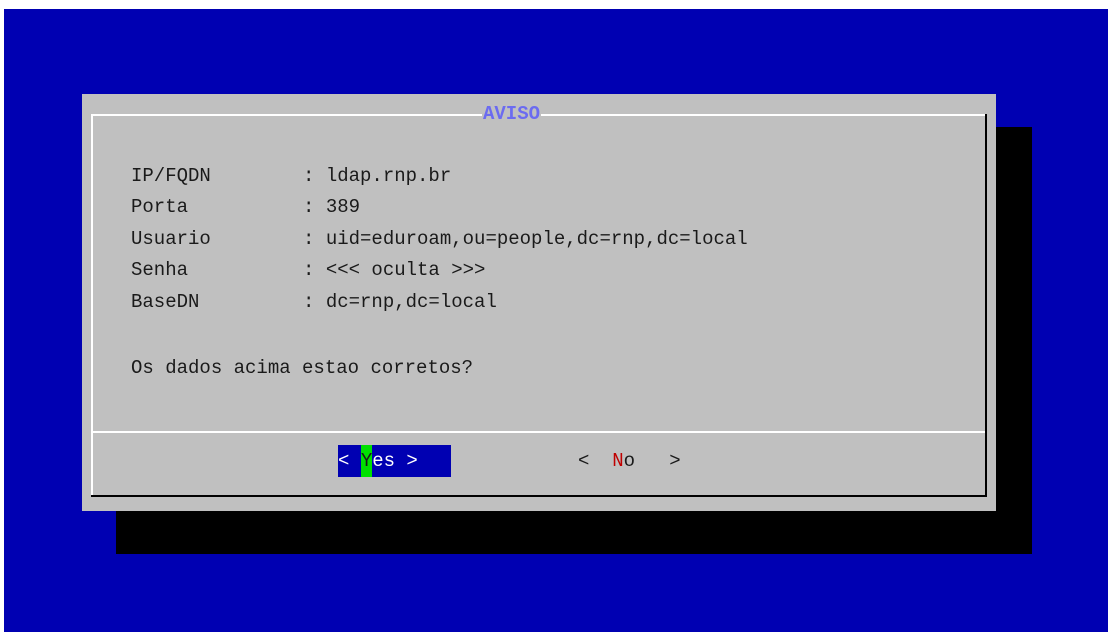  I want to click on field-row-password: Senha: <<< oculta >>>, so click(308, 270).